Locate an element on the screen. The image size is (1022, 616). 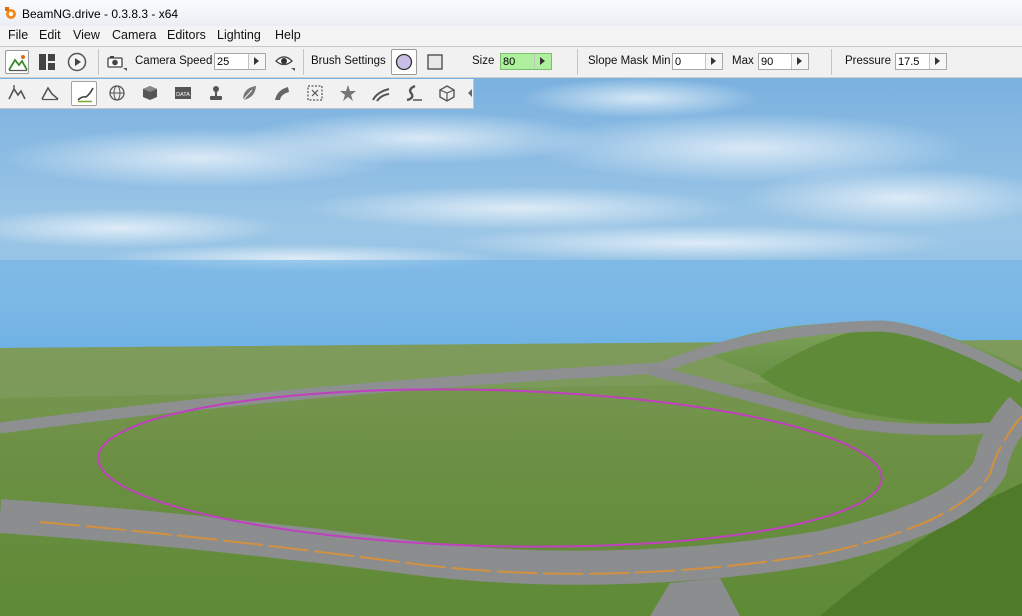
menu-editors: Editors is located at coordinates (186, 35).